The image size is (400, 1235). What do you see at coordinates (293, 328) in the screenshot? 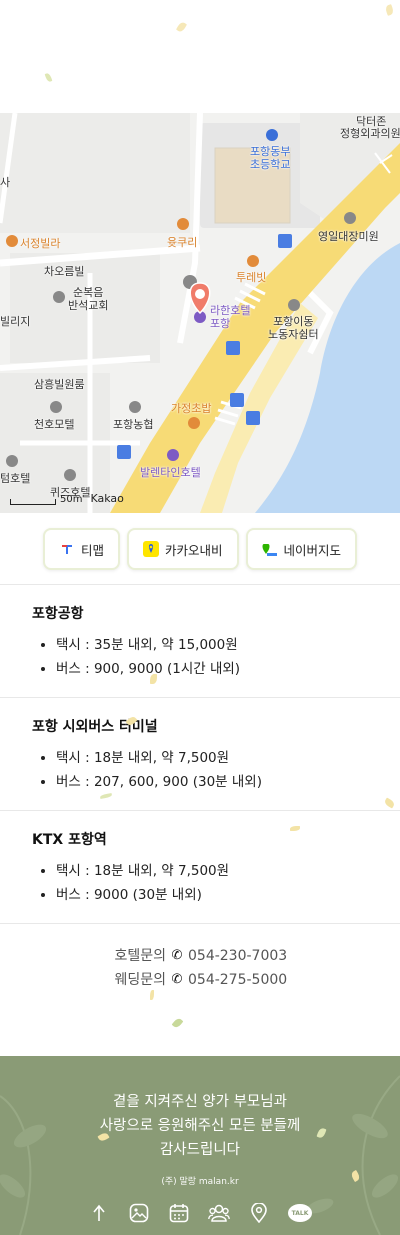
I see `map-label-pohang-idong: 포항이동 노동자쉼터` at bounding box center [293, 328].